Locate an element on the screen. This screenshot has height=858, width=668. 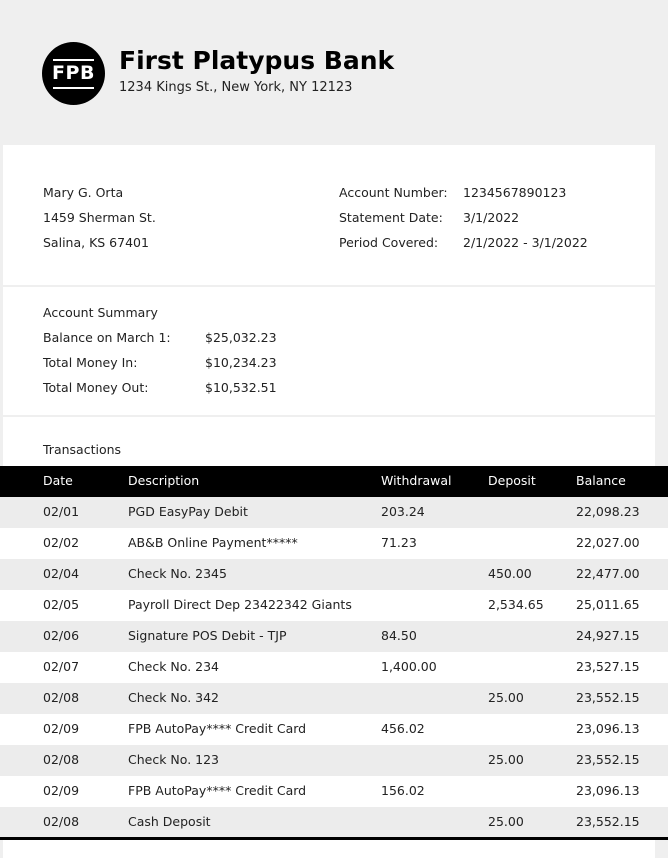
summary-label: Balance on March 1: is located at coordinates (107, 337).